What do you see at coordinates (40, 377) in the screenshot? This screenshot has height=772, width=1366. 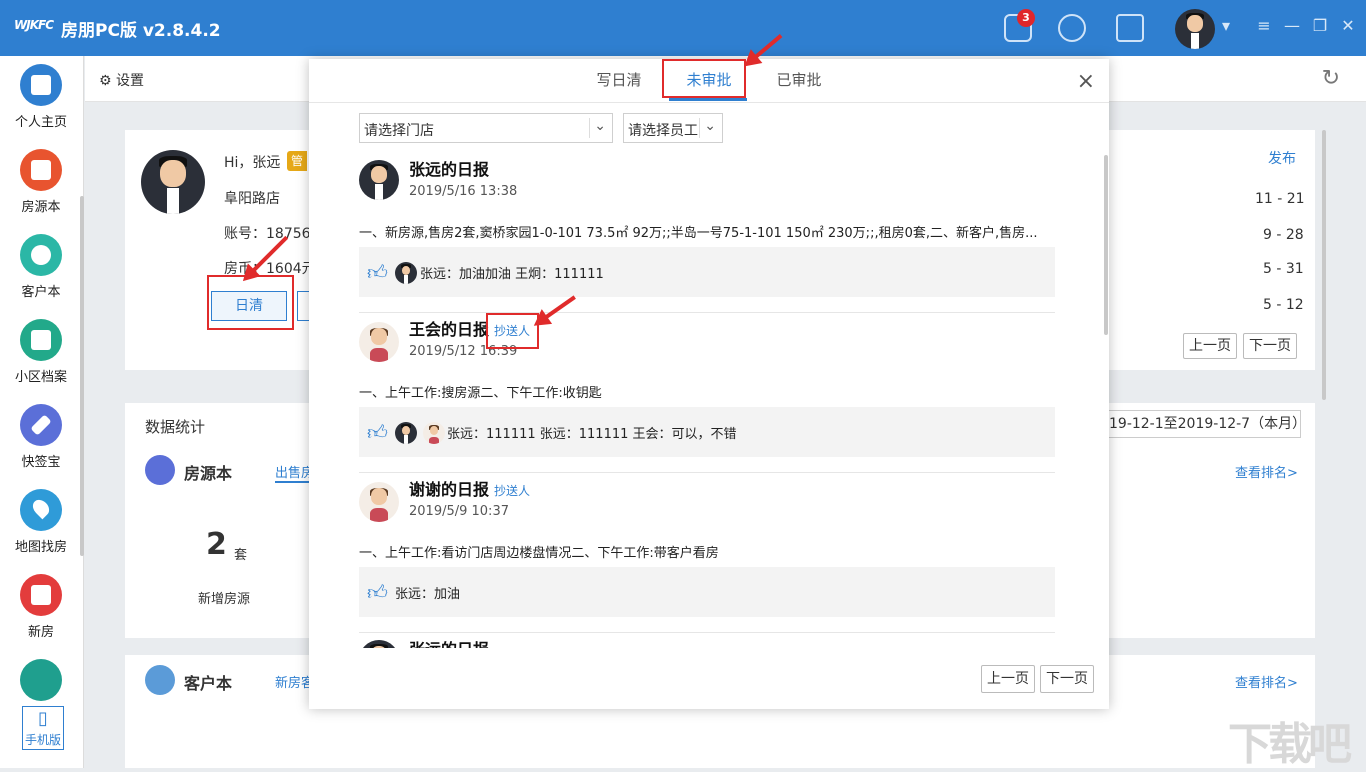 I see `sidebar-item-label: 小区档案` at bounding box center [40, 377].